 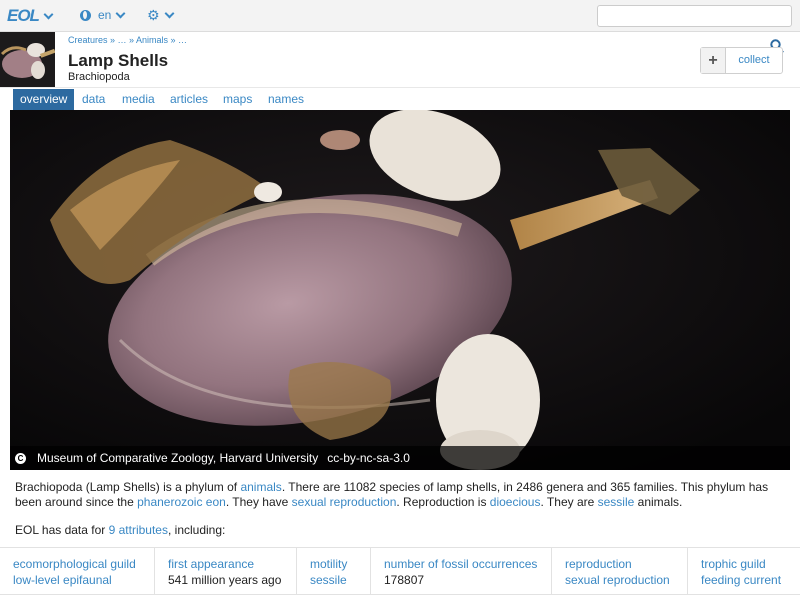 I want to click on globe-icon, so click(x=85, y=15).